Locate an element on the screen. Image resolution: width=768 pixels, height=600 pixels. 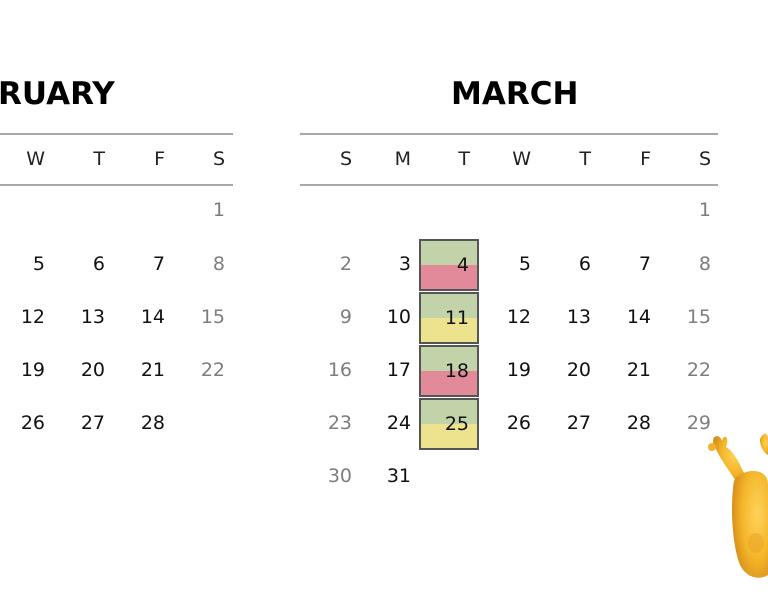
march-day-7: 7 is located at coordinates (644, 264).